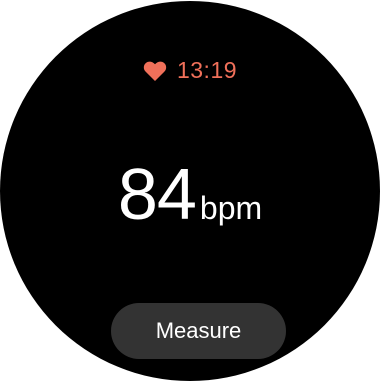  I want to click on measure-button: Measure, so click(198, 331).